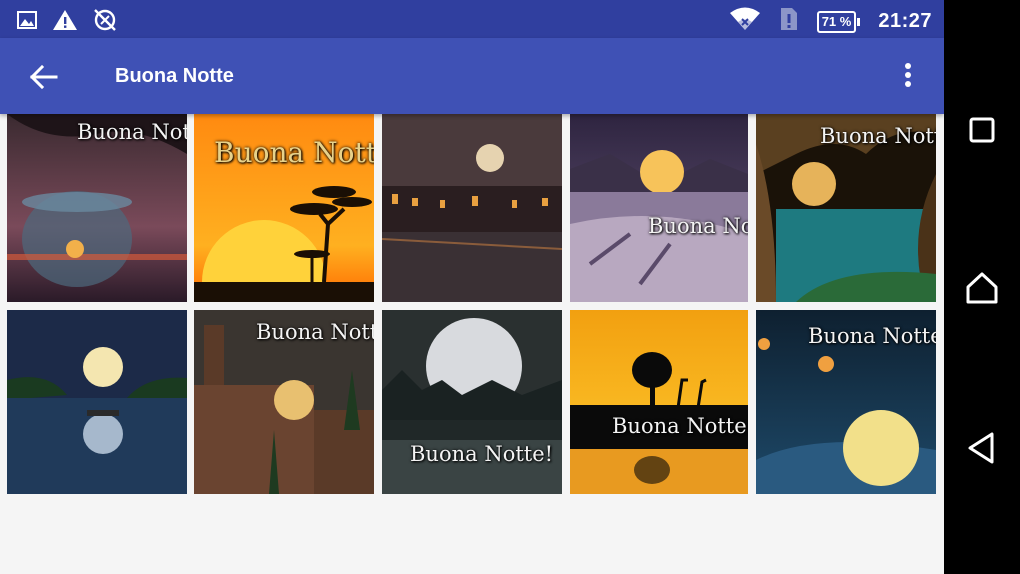  I want to click on image-icon, so click(27, 22).